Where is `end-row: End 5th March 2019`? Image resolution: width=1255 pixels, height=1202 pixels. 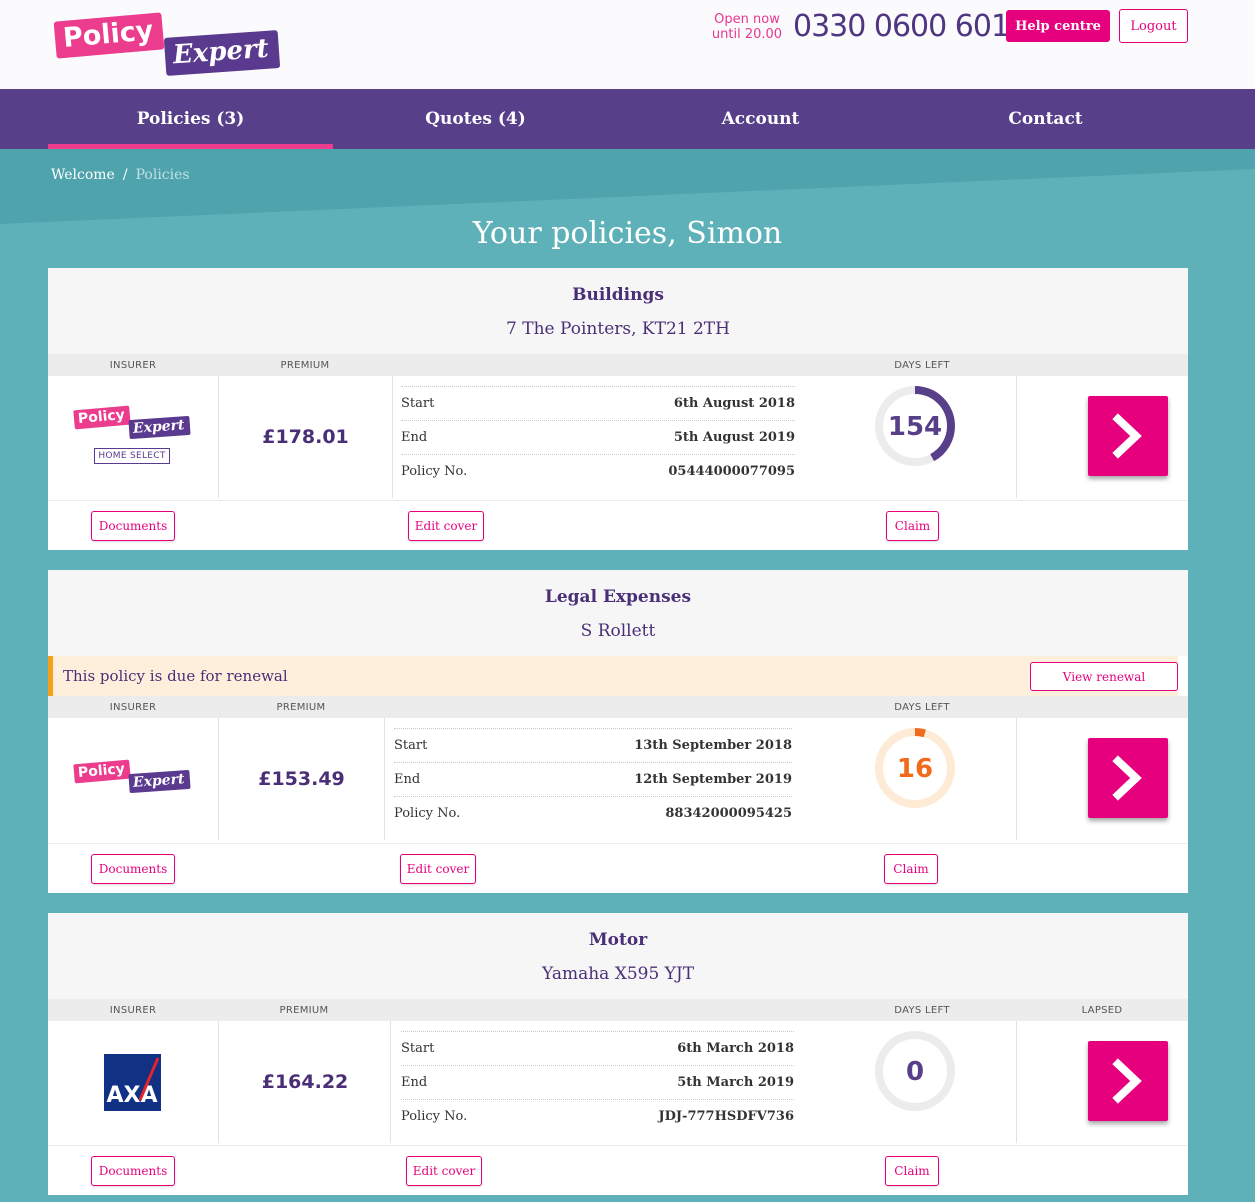 end-row: End 5th March 2019 is located at coordinates (597, 1082).